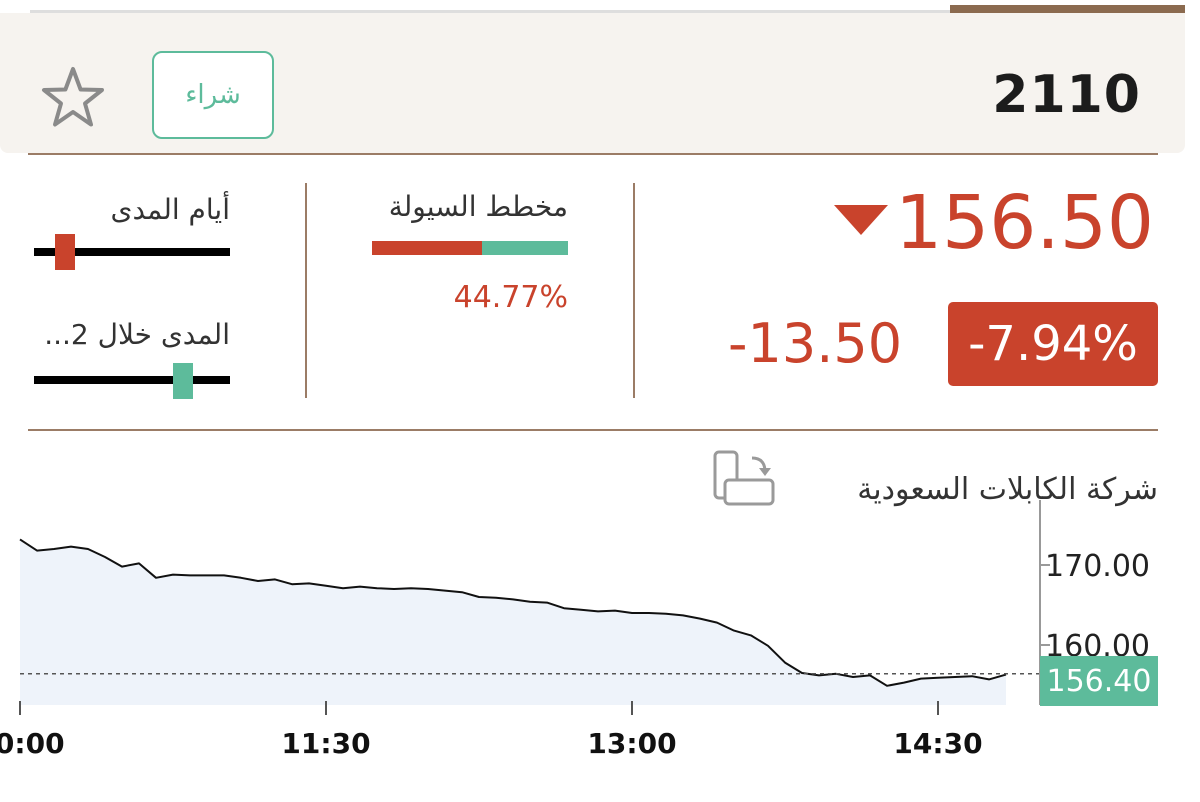  What do you see at coordinates (937, 743) in the screenshot?
I see `x-tick-label: 14:30` at bounding box center [937, 743].